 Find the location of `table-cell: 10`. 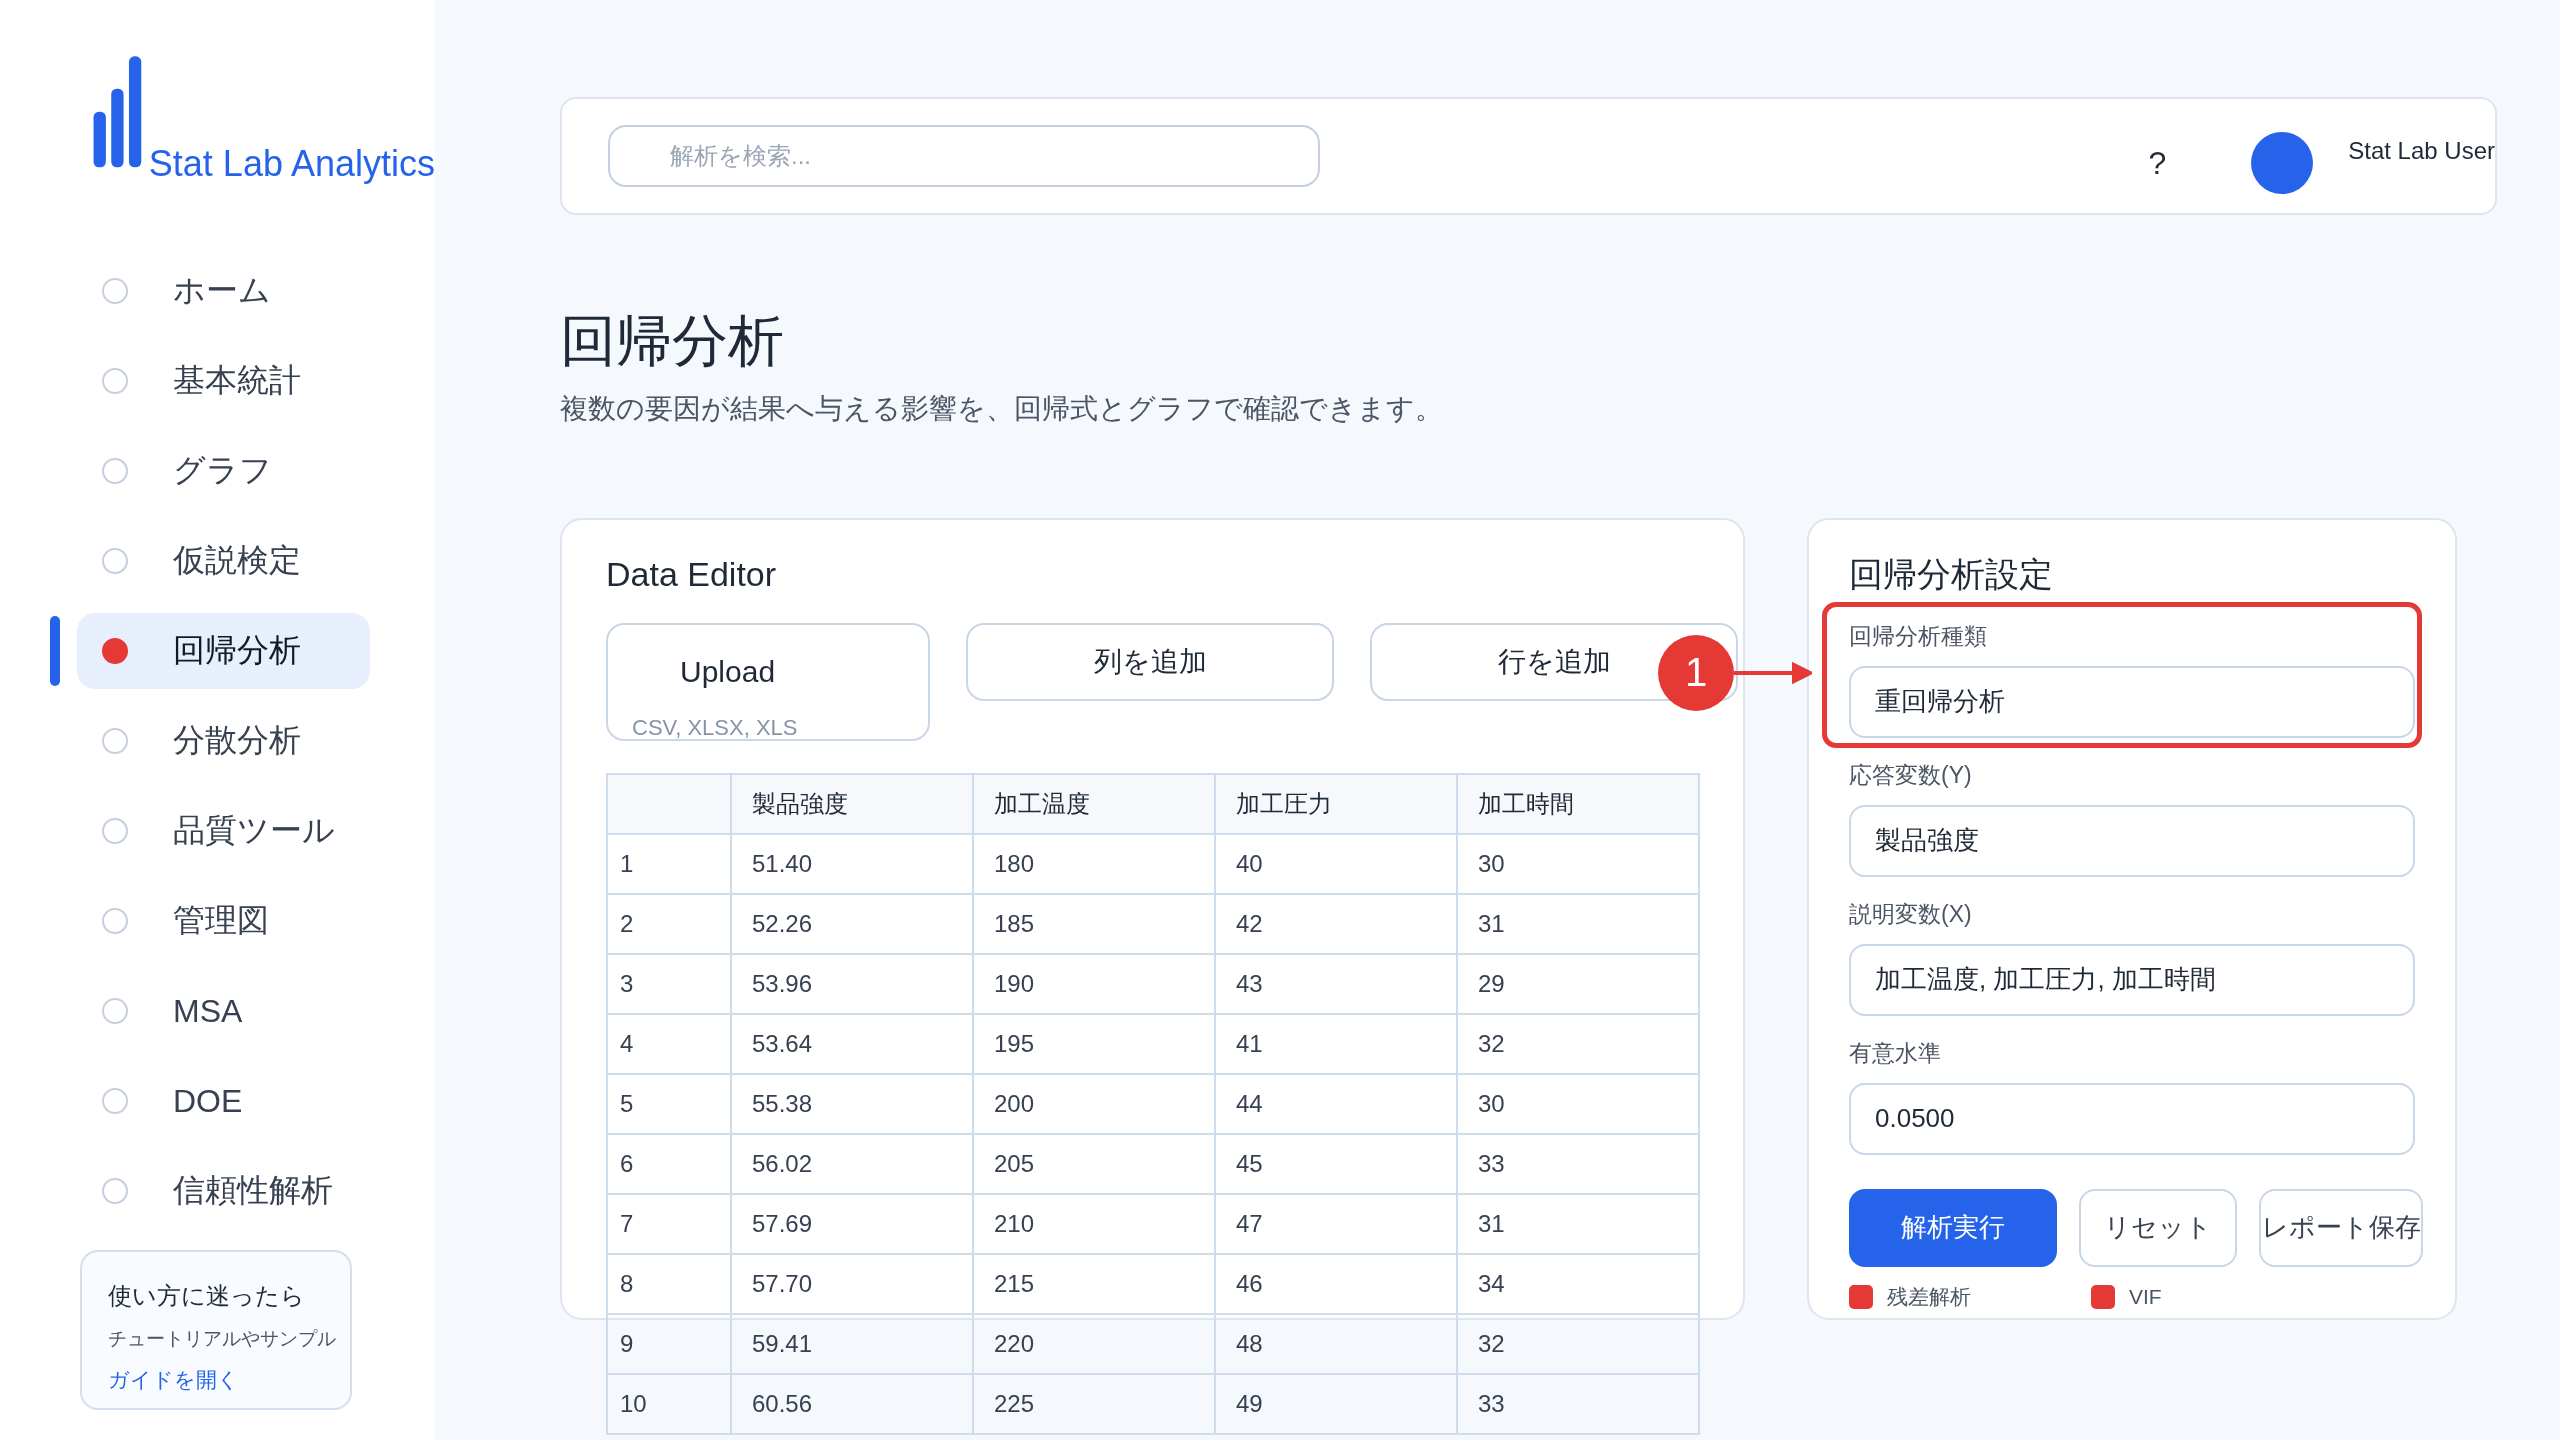

table-cell: 10 is located at coordinates (669, 1404).